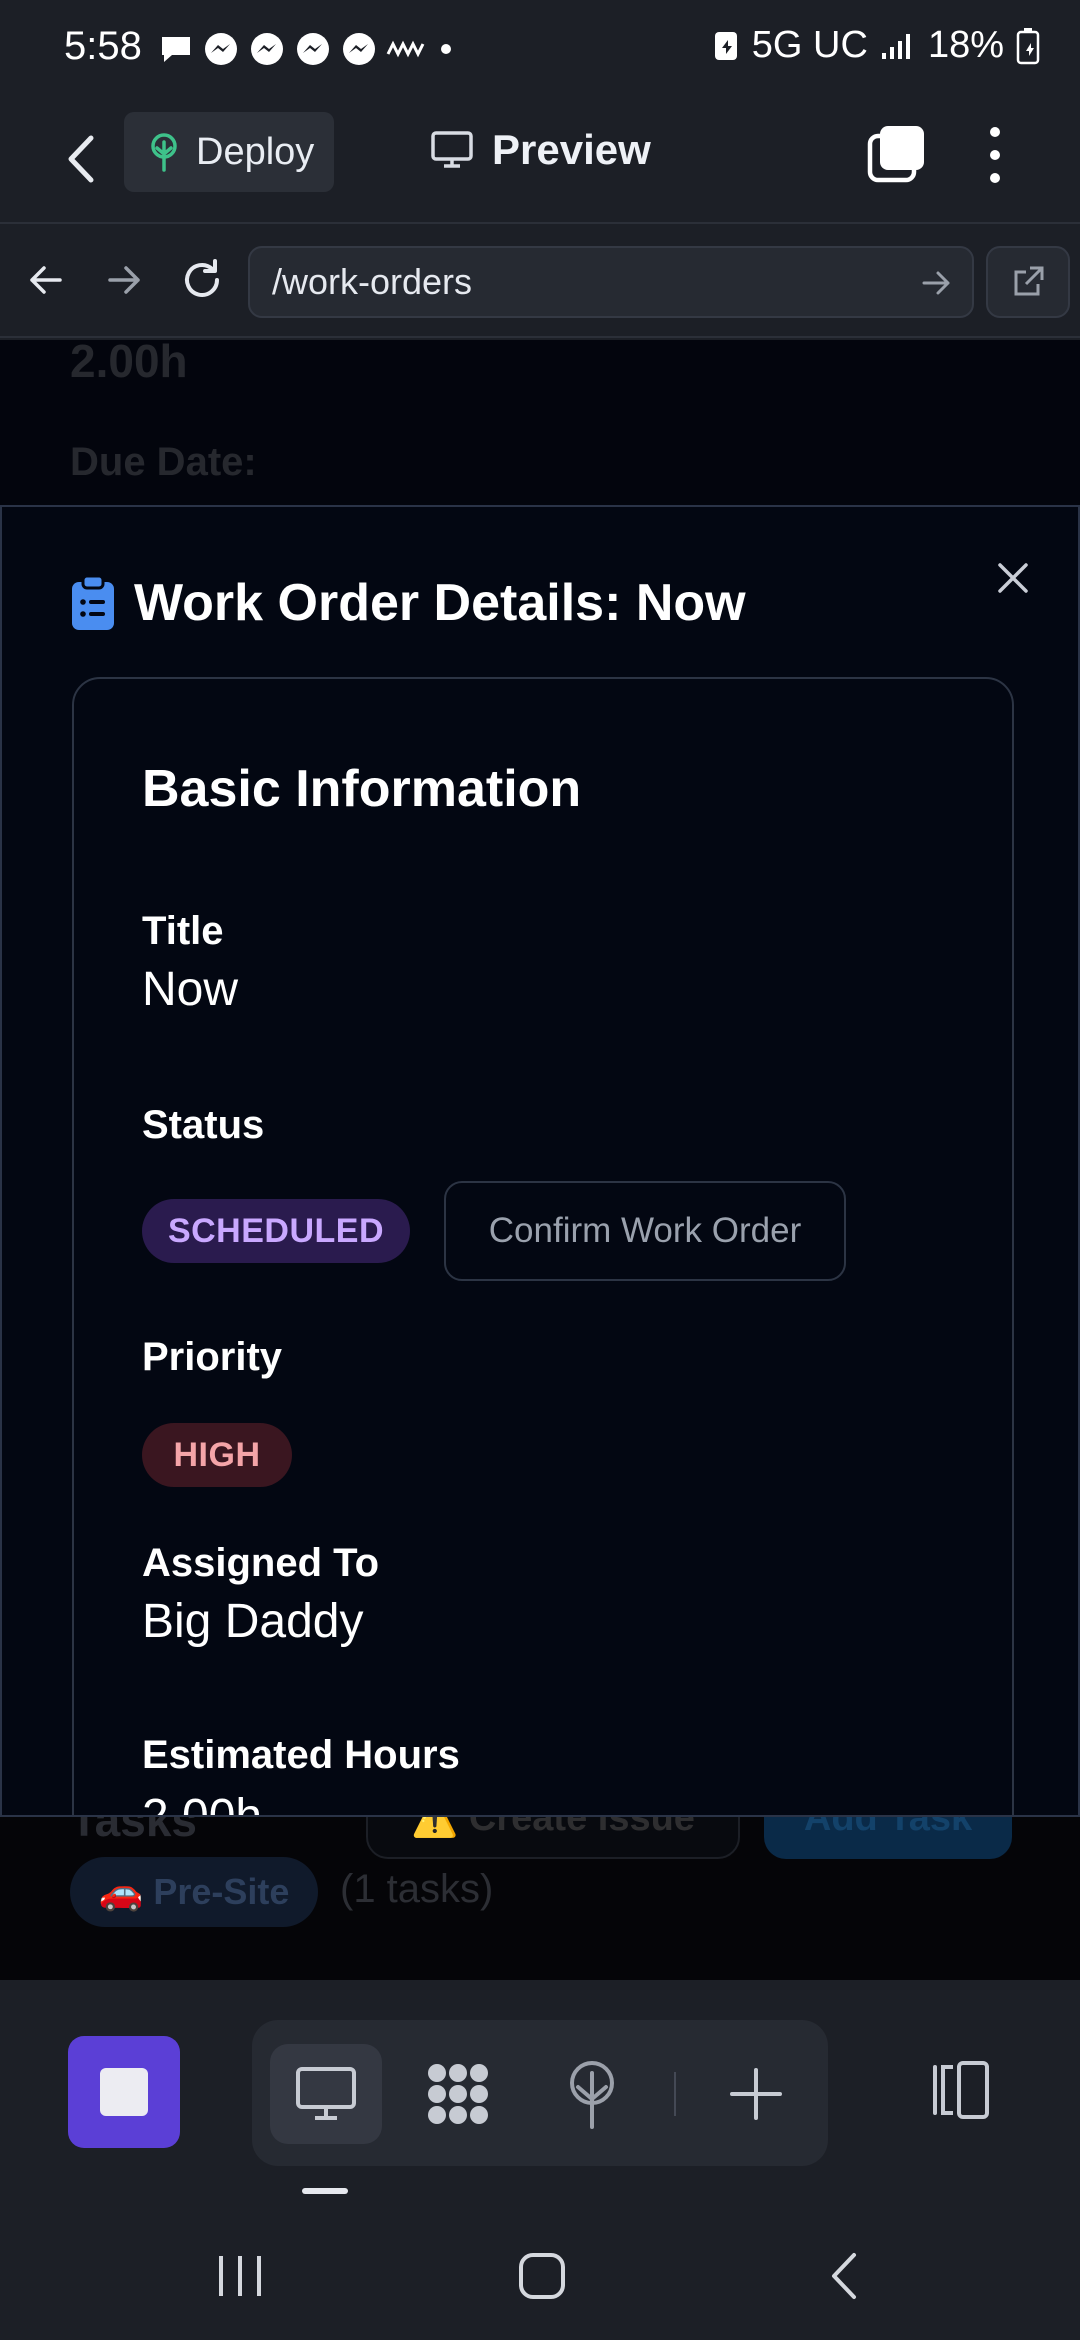 The height and width of the screenshot is (2340, 1080). I want to click on bottom-toolbar, so click(540, 2095).